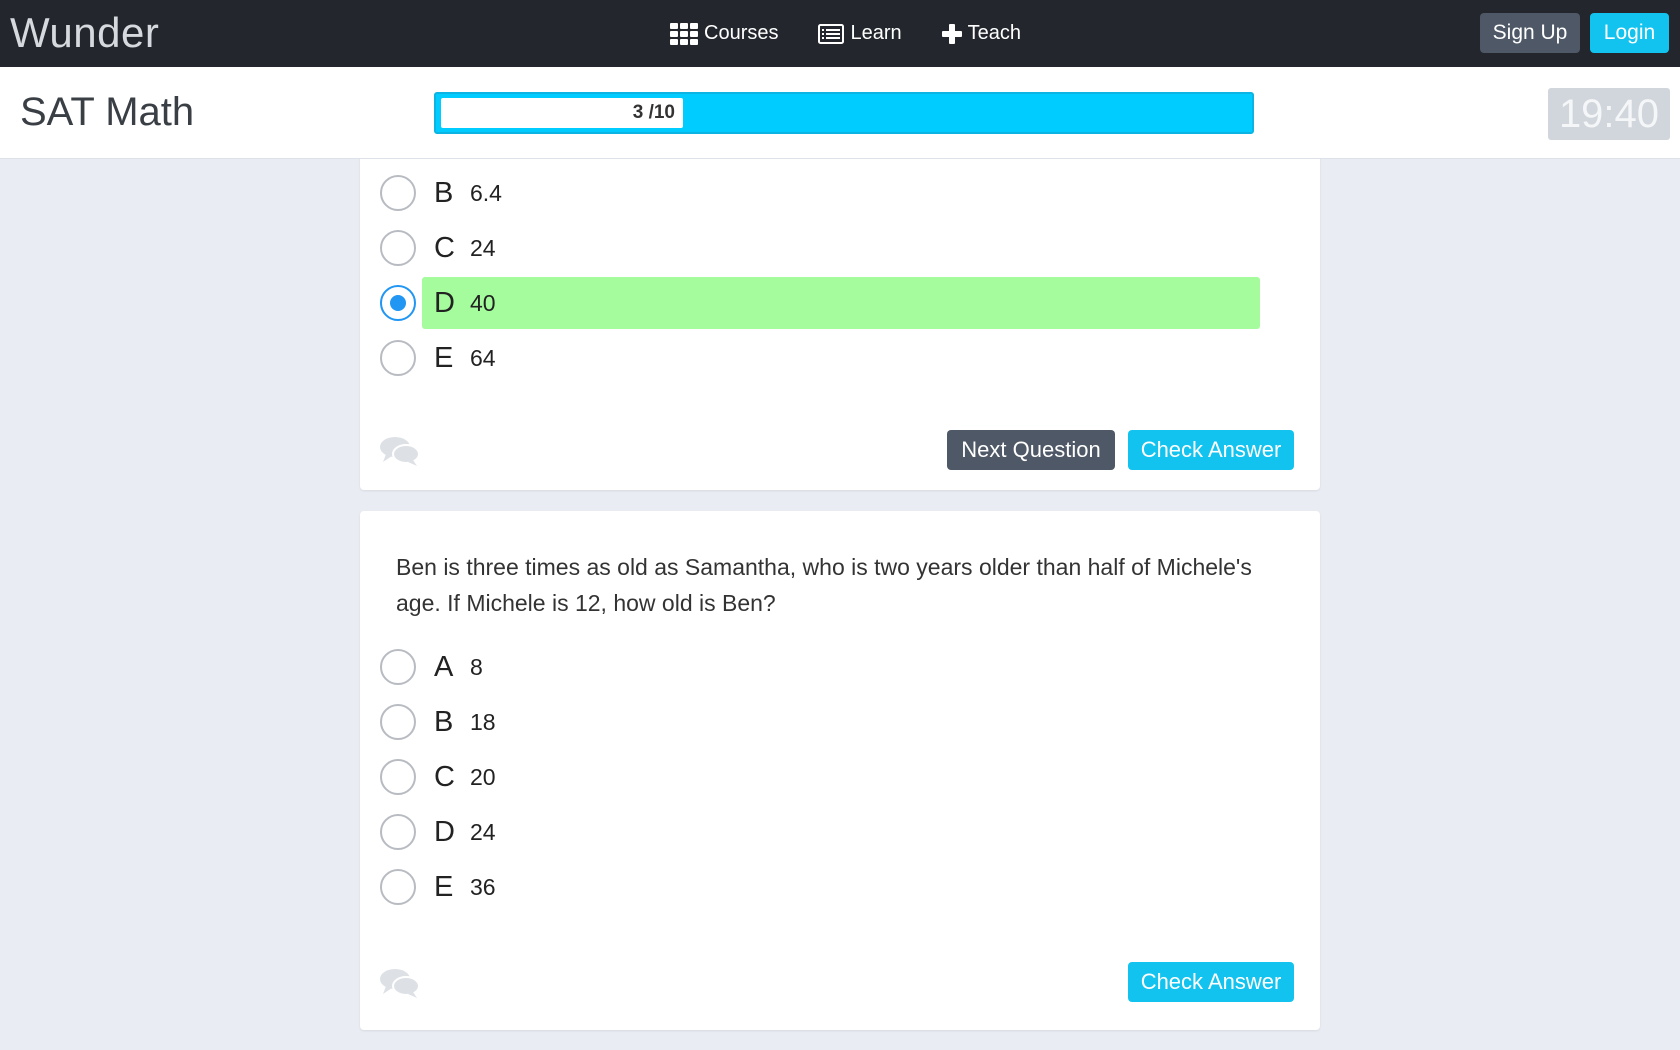 Image resolution: width=1680 pixels, height=1050 pixels. I want to click on answer-option: C 24, so click(820, 248).